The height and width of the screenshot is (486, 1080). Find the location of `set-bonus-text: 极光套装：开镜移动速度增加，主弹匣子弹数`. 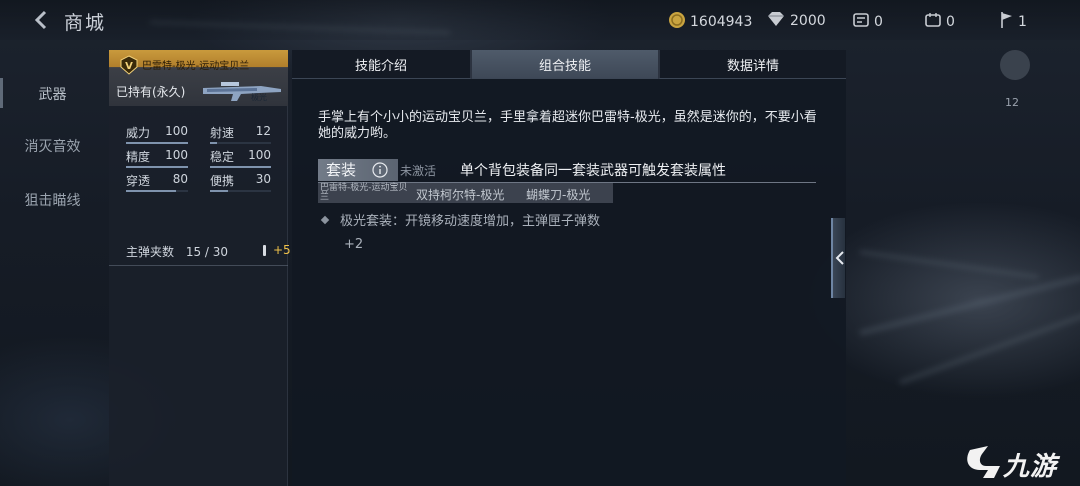

set-bonus-text: 极光套装：开镜移动速度增加，主弹匣子弹数 is located at coordinates (460, 219).